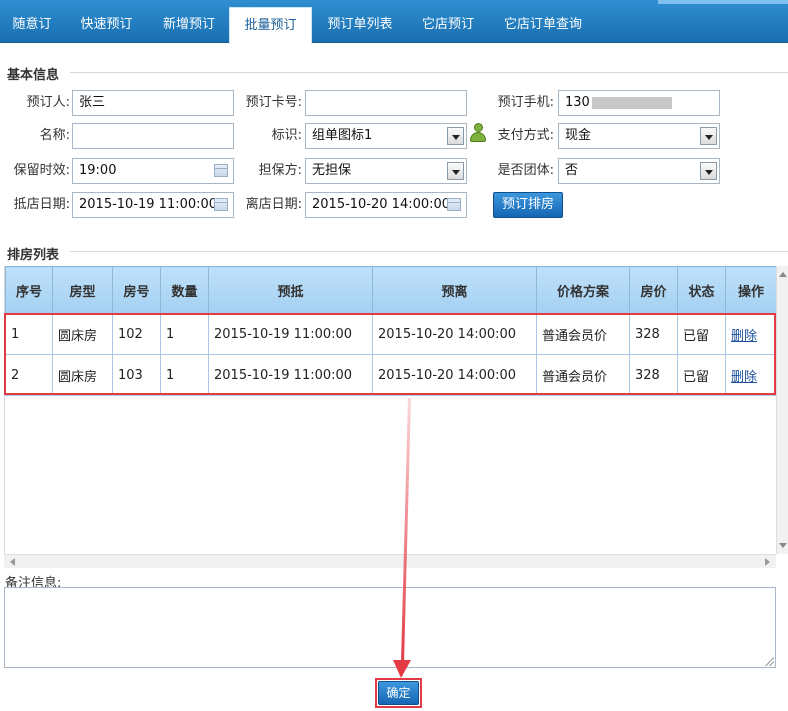  I want to click on scroll-up-icon, so click(783, 274).